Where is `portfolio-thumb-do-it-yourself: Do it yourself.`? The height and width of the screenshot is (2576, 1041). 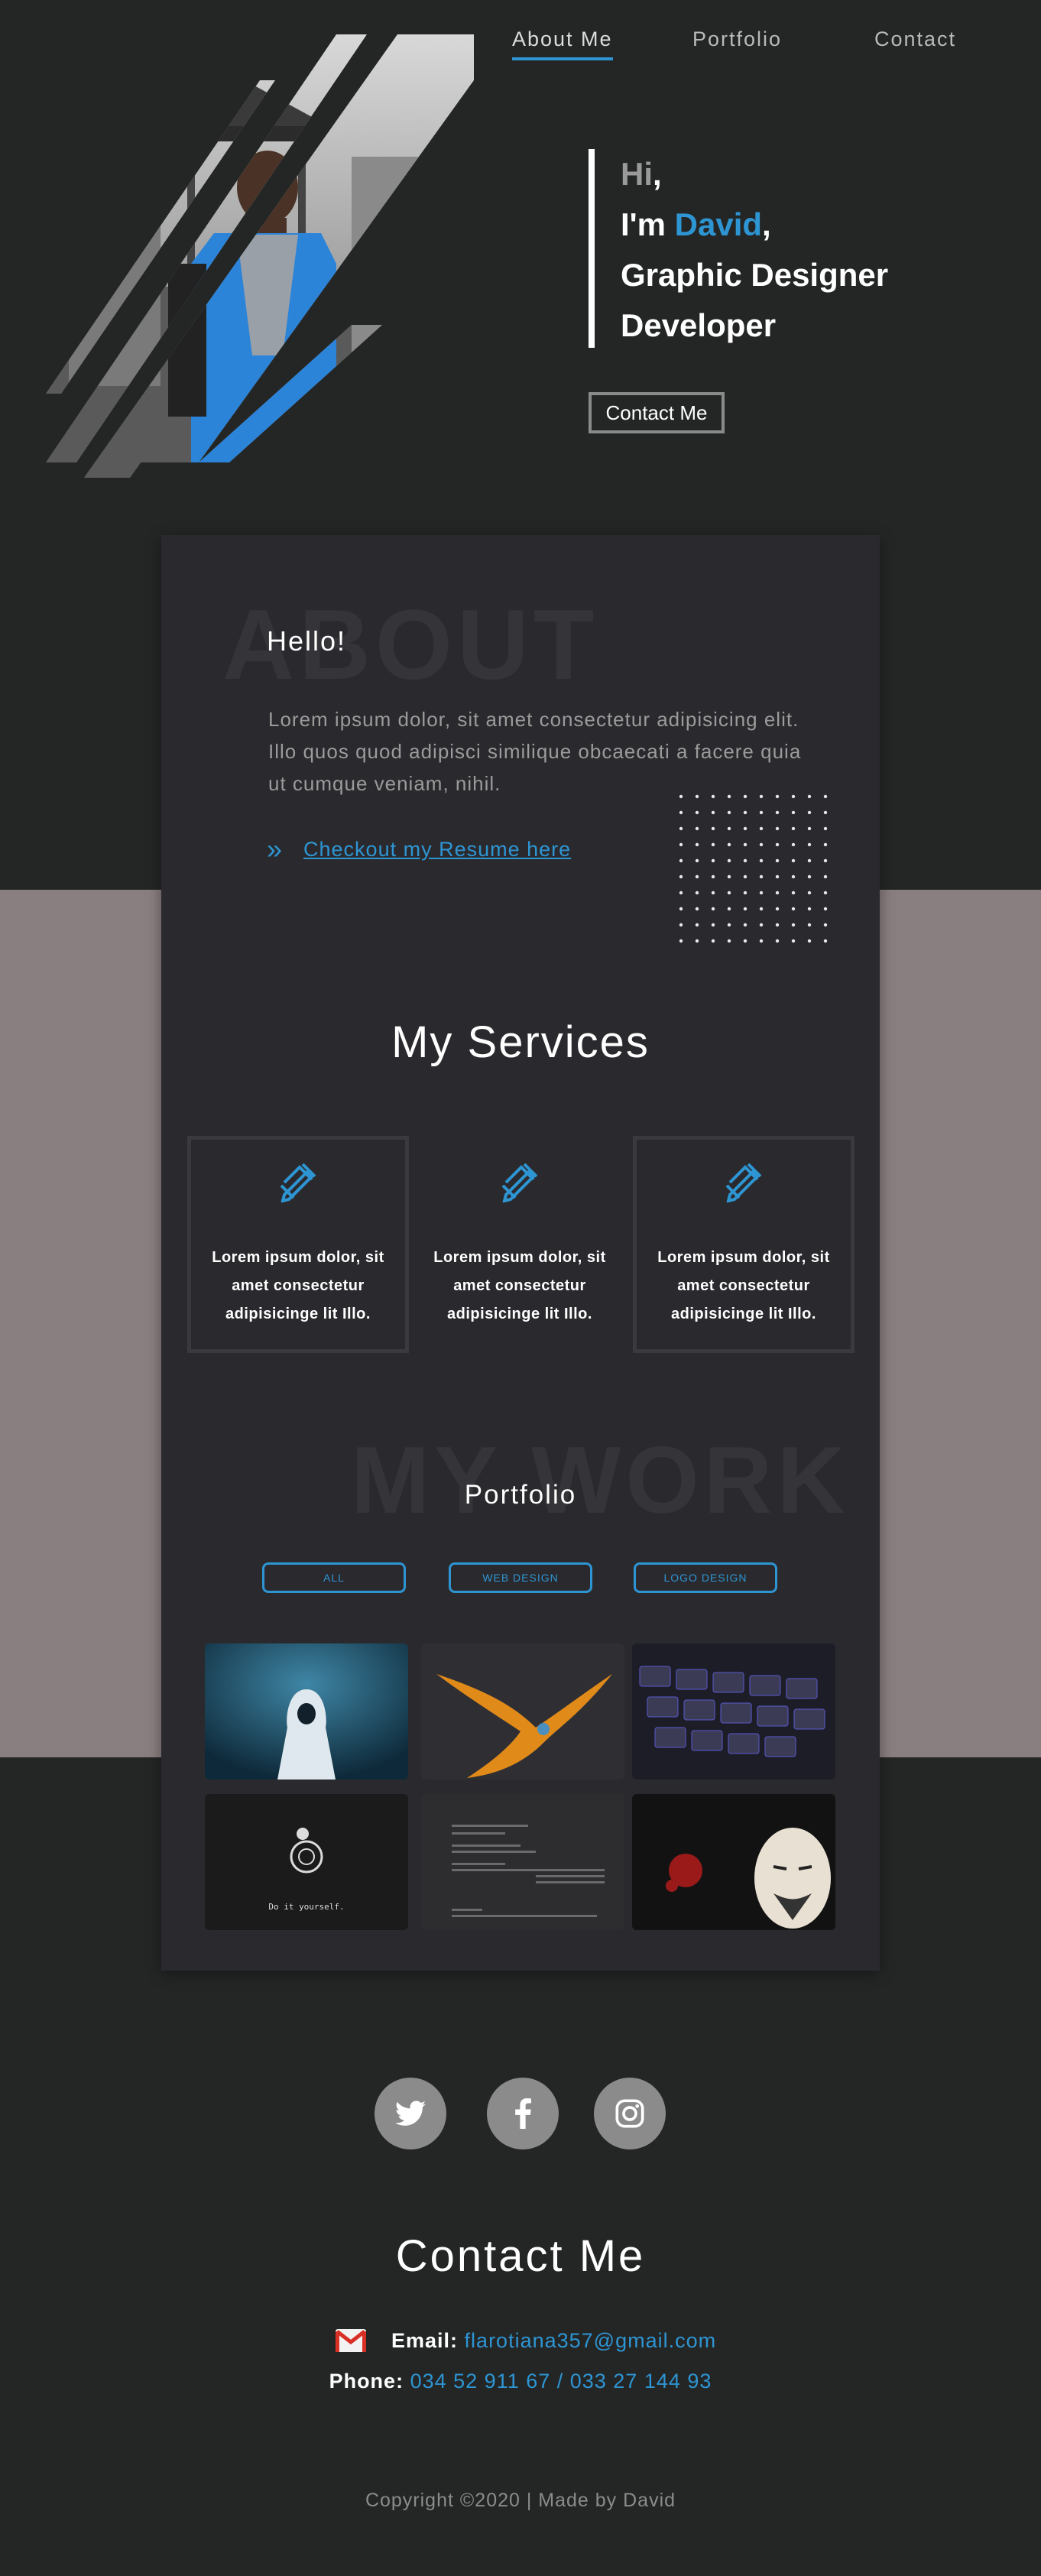
portfolio-thumb-do-it-yourself: Do it yourself. is located at coordinates (306, 1862).